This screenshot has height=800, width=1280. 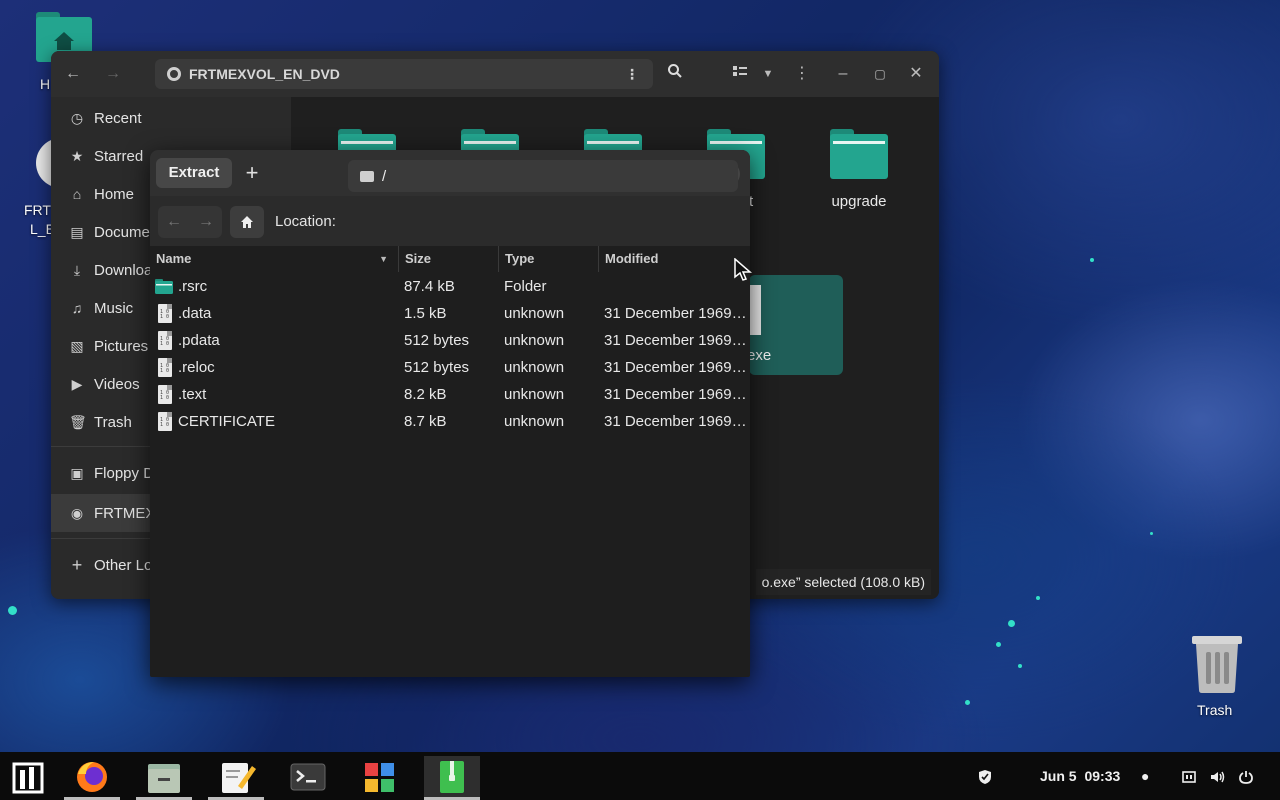 I want to click on add-files-button: +, so click(x=252, y=173).